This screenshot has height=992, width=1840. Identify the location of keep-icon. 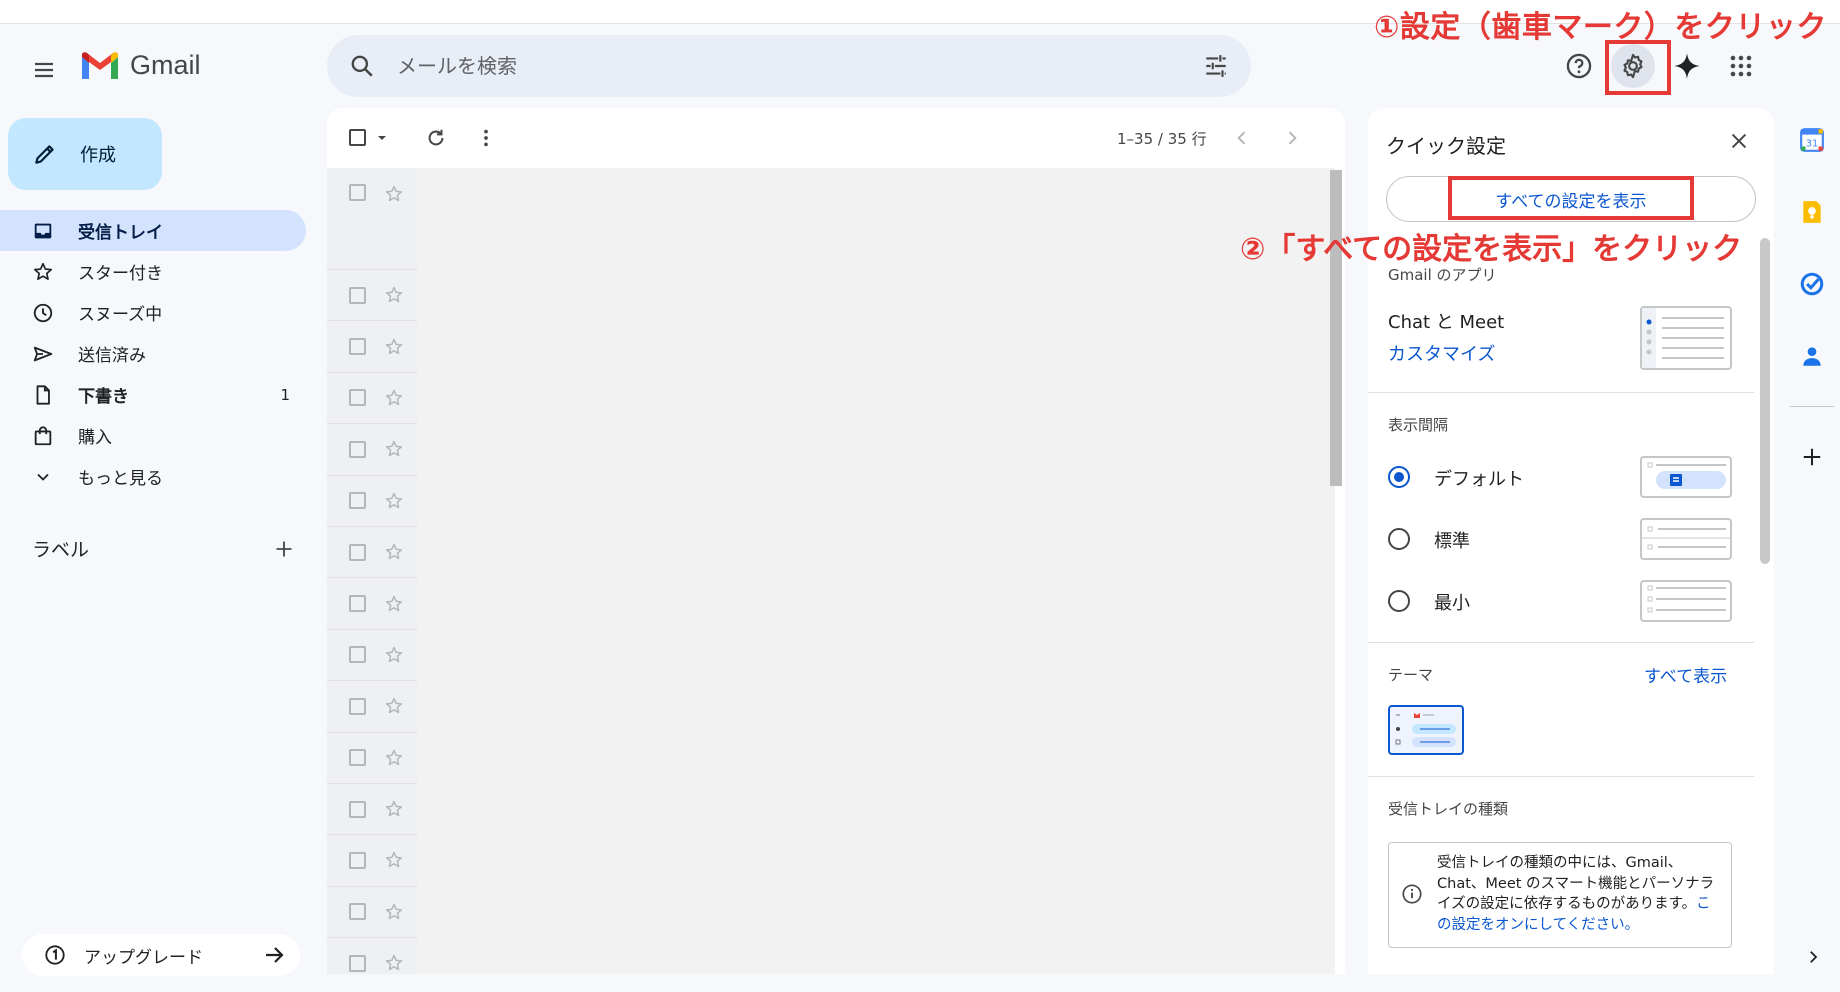
(1812, 212).